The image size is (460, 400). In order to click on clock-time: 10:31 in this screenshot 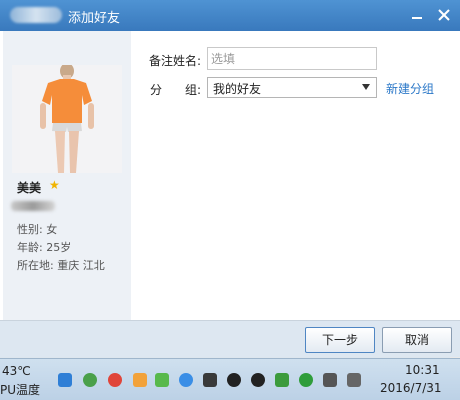, I will do `click(422, 370)`.